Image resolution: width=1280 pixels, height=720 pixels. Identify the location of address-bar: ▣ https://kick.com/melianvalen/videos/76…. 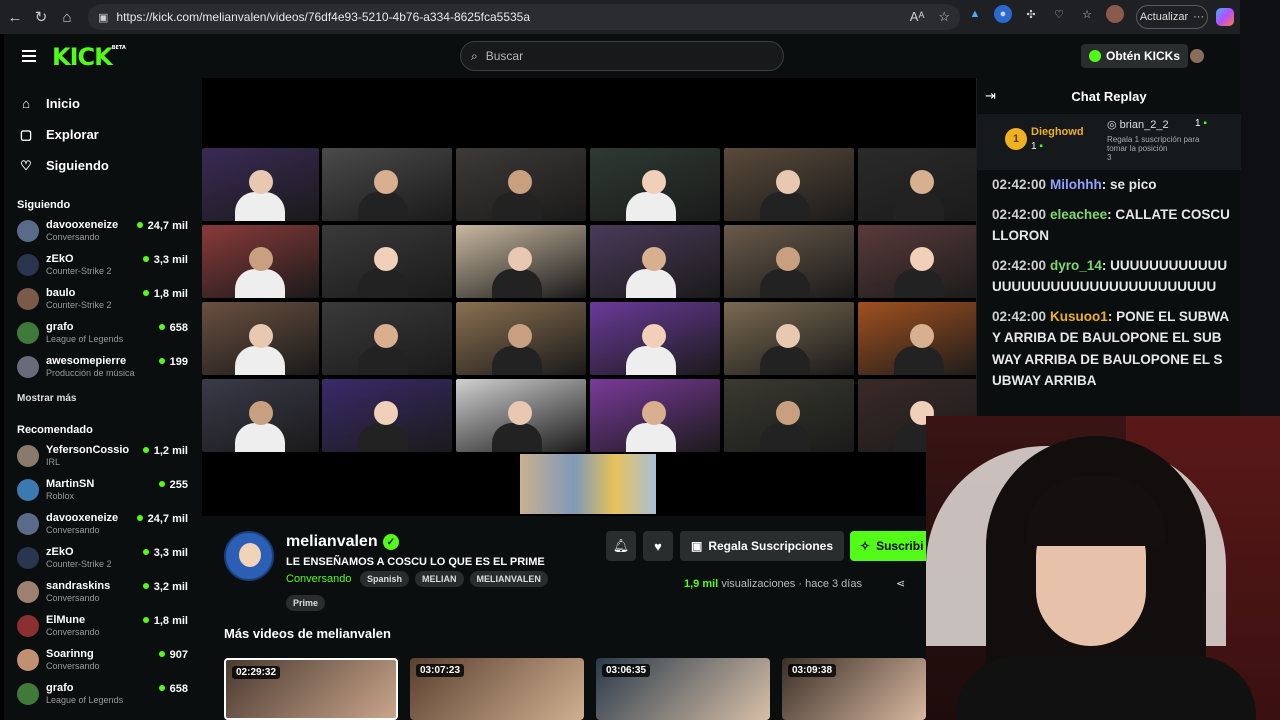
(524, 17).